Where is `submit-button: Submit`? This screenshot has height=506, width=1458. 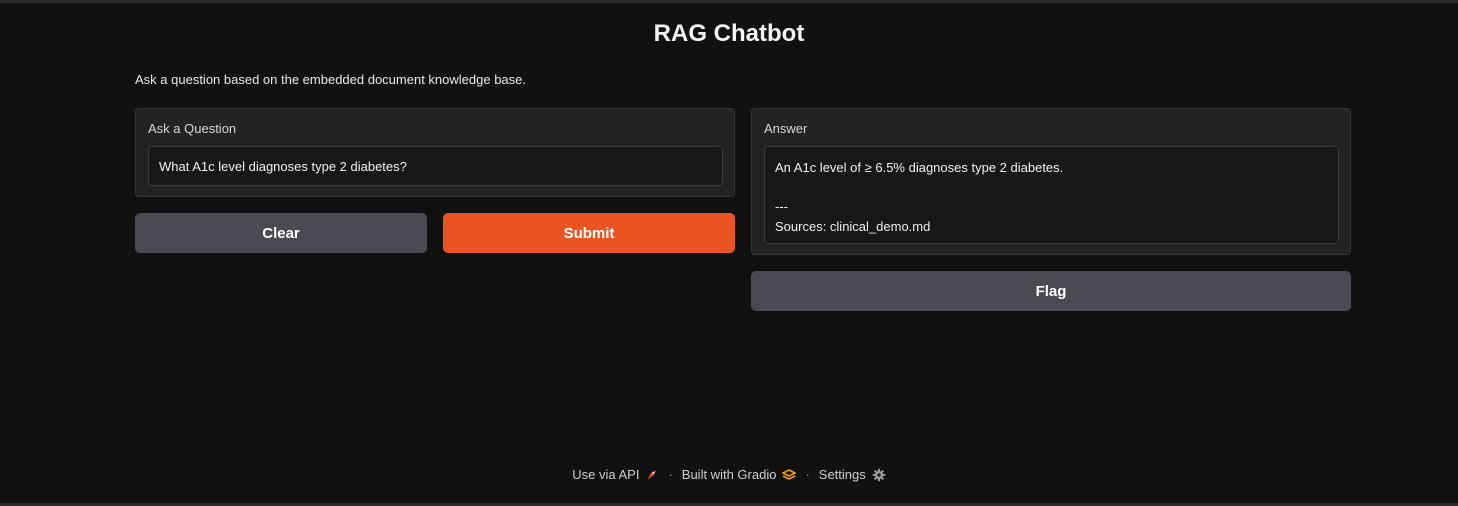
submit-button: Submit is located at coordinates (589, 233).